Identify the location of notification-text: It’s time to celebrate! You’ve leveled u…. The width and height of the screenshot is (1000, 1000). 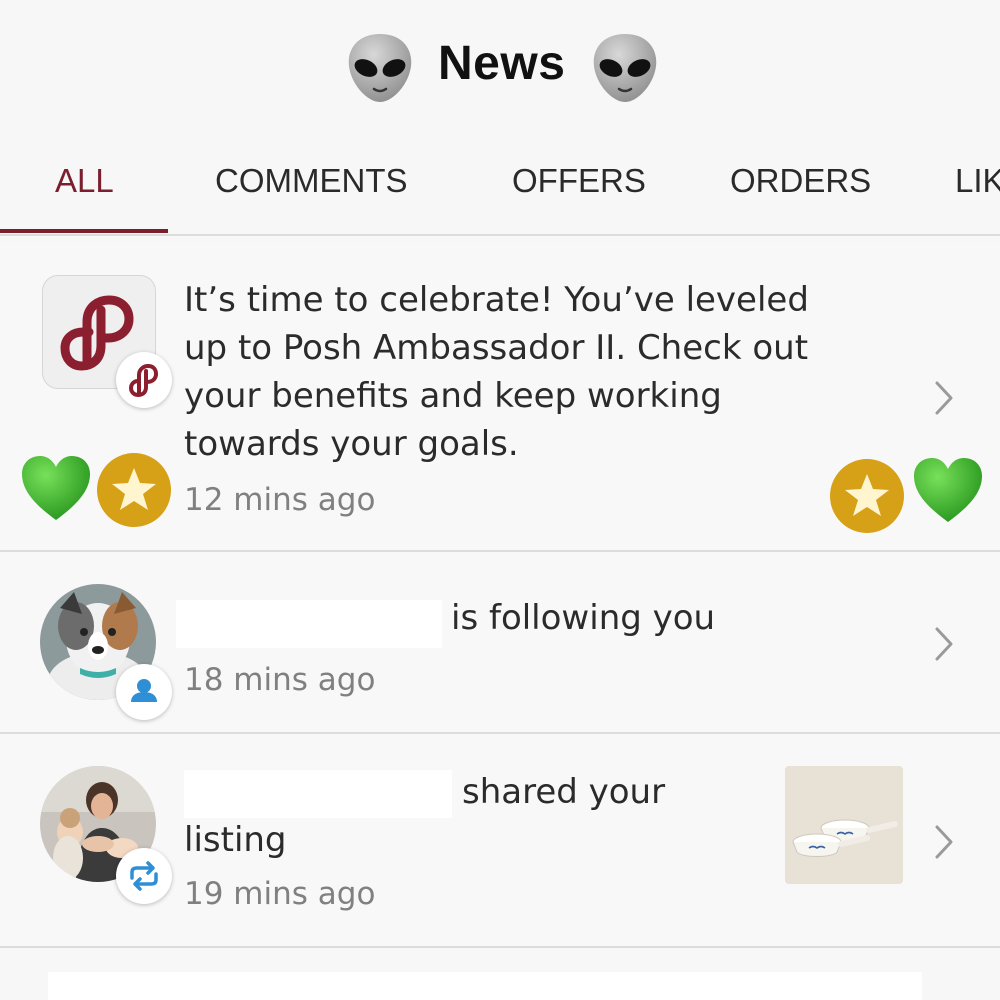
(534, 372).